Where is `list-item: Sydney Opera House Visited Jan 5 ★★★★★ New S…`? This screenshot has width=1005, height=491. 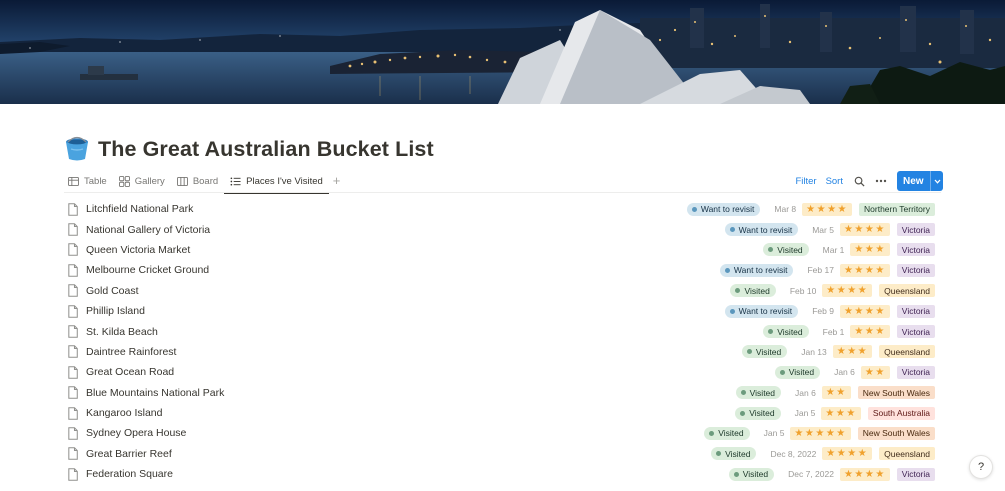
list-item: Sydney Opera House Visited Jan 5 ★★★★★ New S… is located at coordinates (499, 433).